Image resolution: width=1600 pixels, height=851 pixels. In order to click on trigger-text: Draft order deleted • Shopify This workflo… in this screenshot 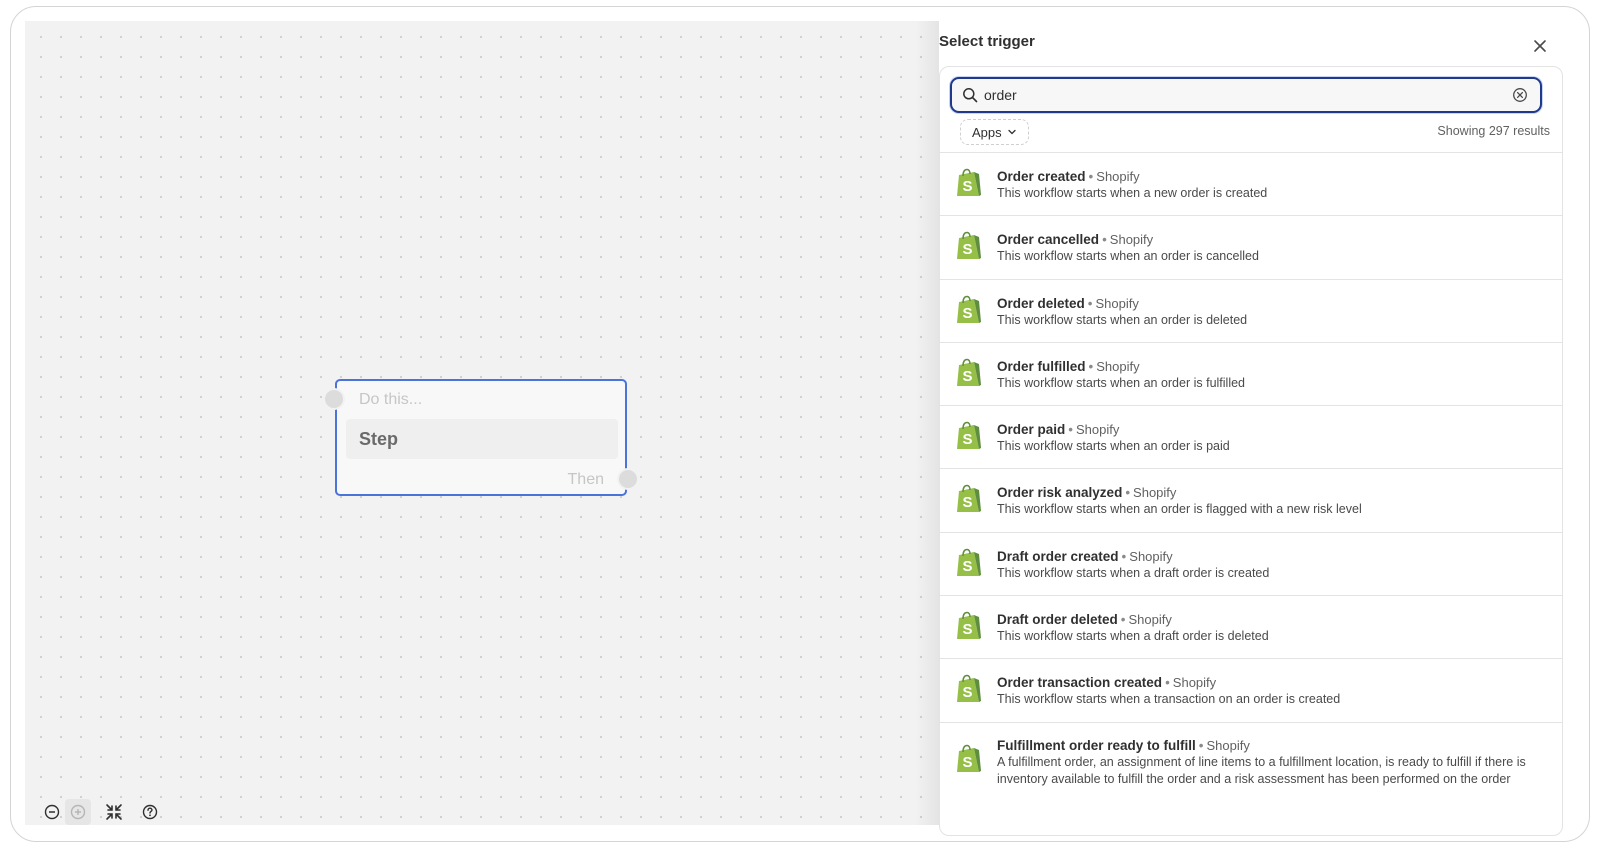, I will do `click(1273, 628)`.